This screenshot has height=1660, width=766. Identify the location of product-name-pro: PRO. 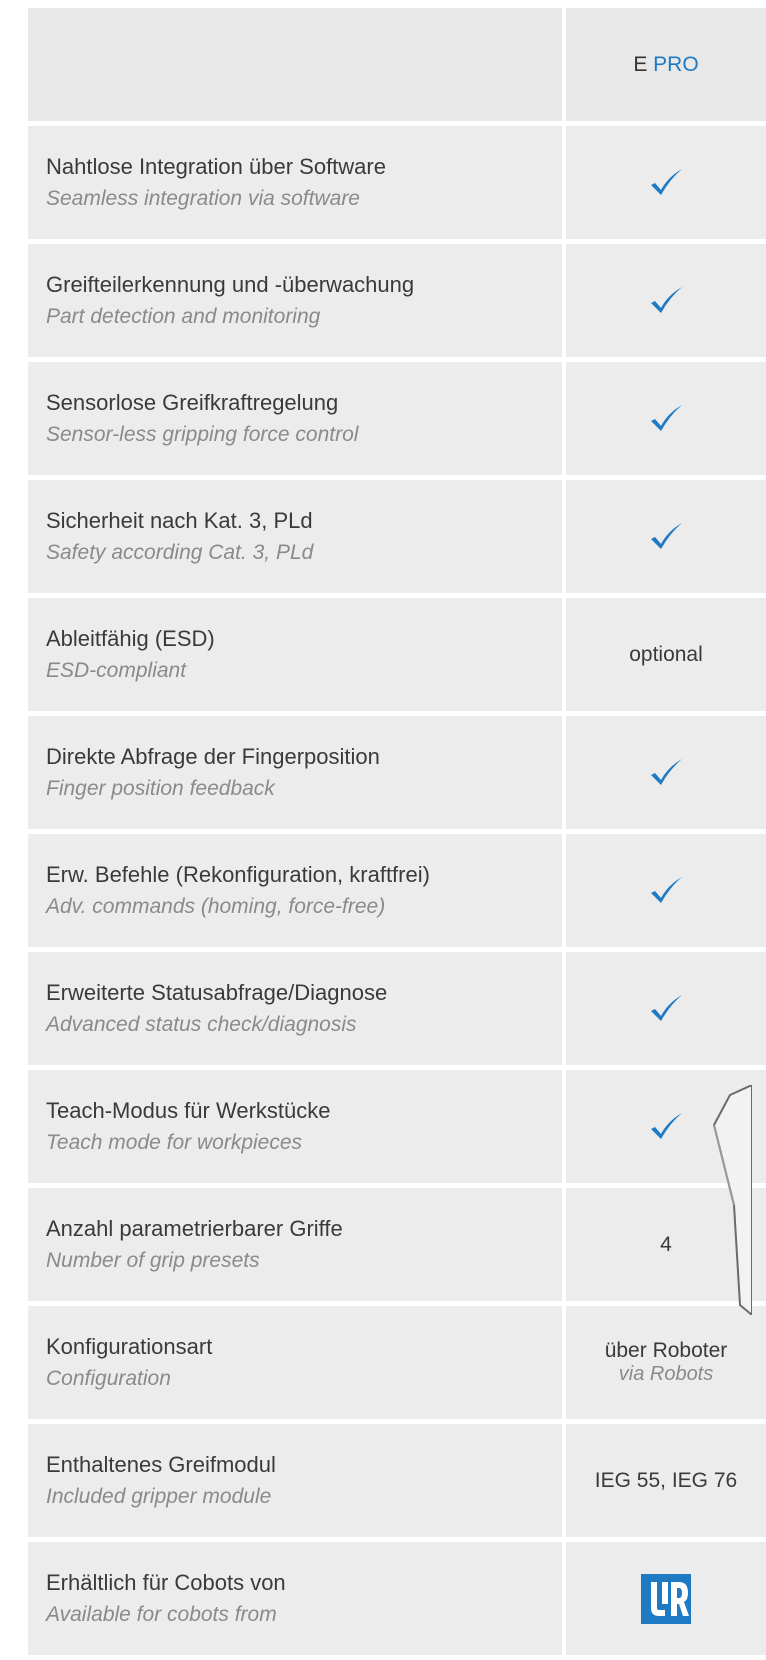
(676, 64).